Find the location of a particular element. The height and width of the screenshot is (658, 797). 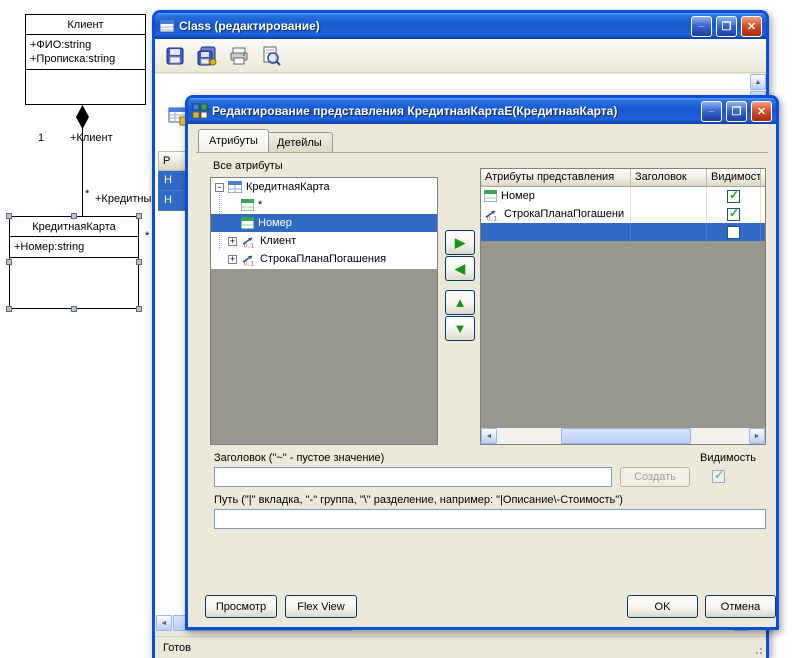

print-preview-button is located at coordinates (271, 56).